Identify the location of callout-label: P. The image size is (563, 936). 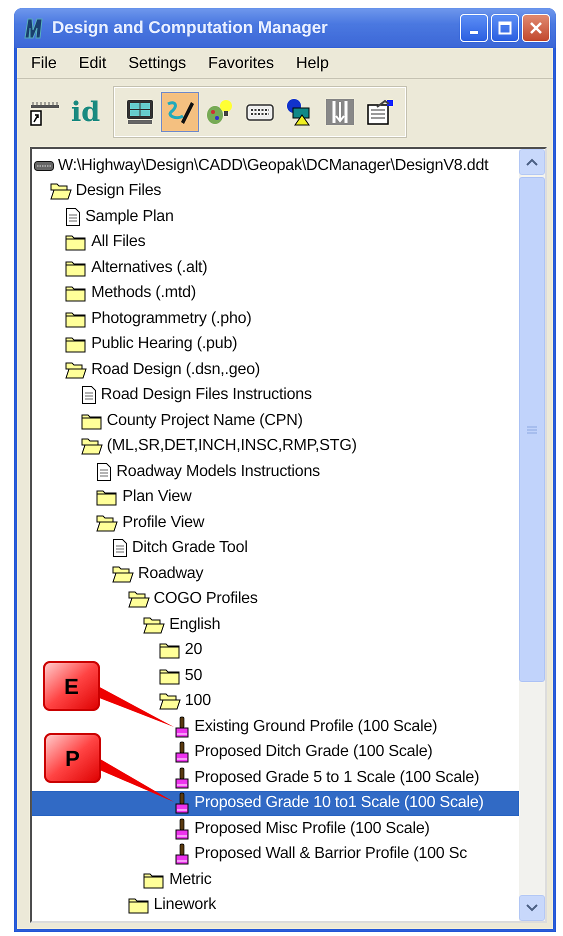
(72, 758).